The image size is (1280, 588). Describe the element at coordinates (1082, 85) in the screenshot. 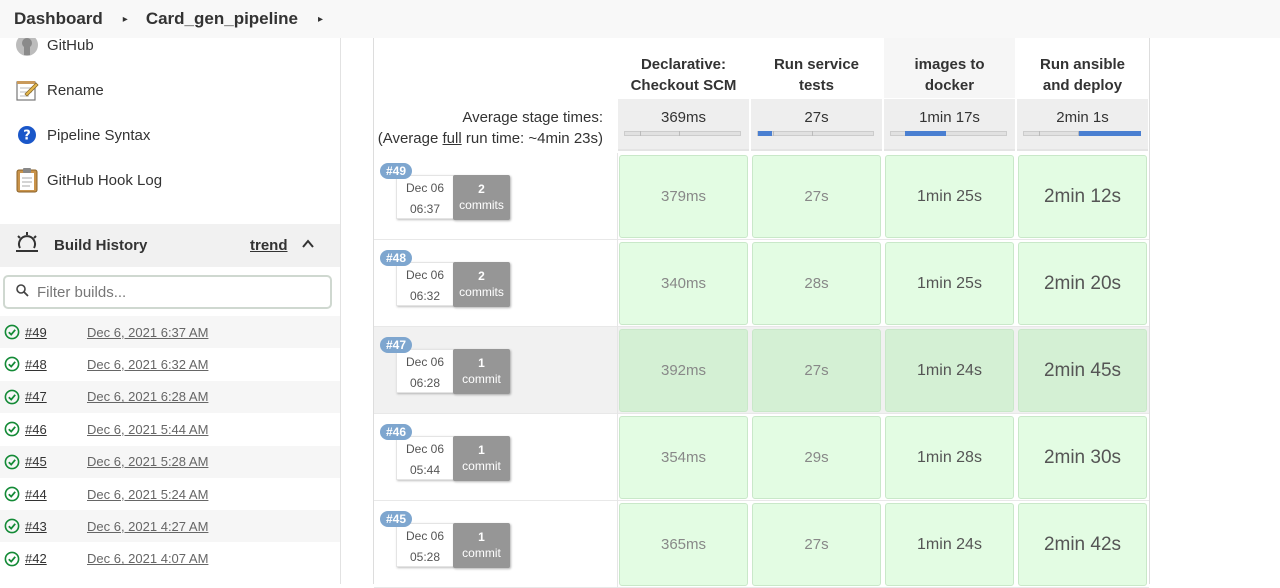

I see `stage-header-line: and deploy` at that location.